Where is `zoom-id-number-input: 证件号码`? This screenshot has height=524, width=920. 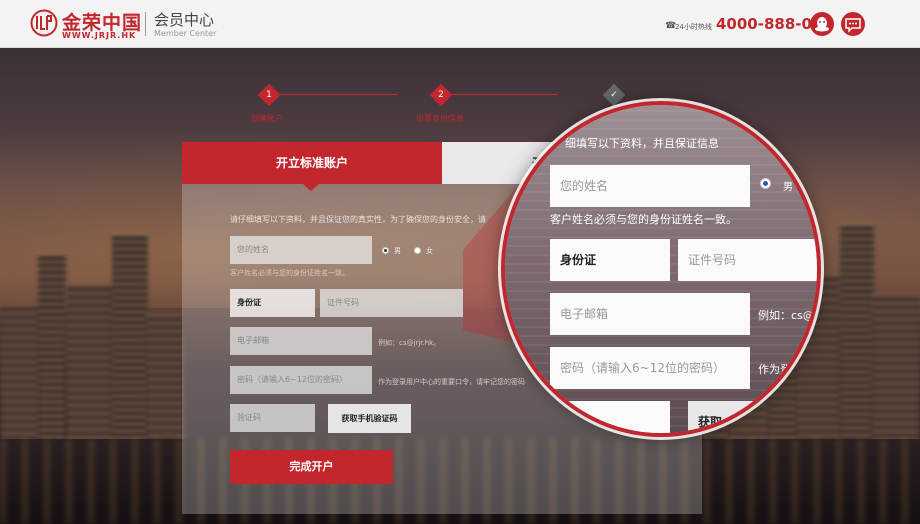
zoom-id-number-input: 证件号码 is located at coordinates (747, 260).